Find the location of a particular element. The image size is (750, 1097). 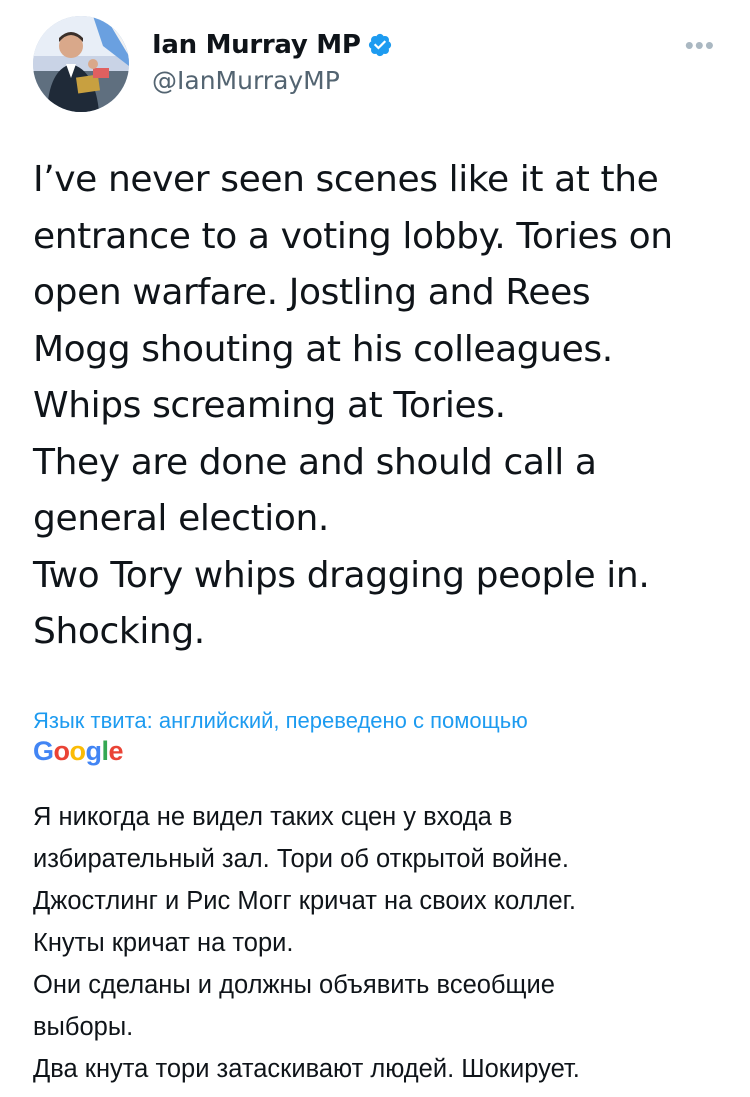

verified-badge-icon is located at coordinates (379, 45).